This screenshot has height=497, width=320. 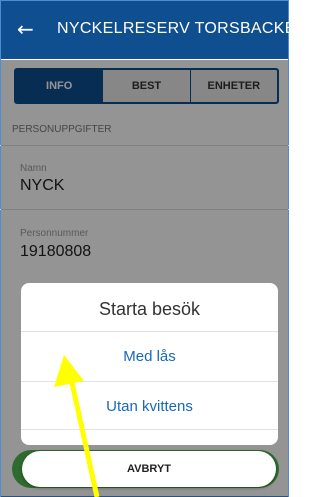 What do you see at coordinates (149, 356) in the screenshot?
I see `option-med-las: Med lås` at bounding box center [149, 356].